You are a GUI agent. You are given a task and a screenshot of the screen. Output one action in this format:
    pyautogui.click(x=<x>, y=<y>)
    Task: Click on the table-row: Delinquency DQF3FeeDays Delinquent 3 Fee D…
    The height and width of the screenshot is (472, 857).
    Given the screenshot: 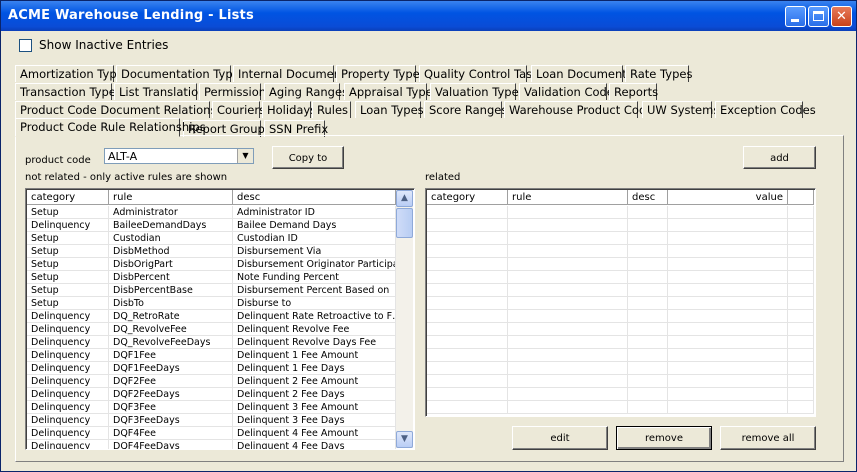 What is the action you would take?
    pyautogui.click(x=211, y=420)
    